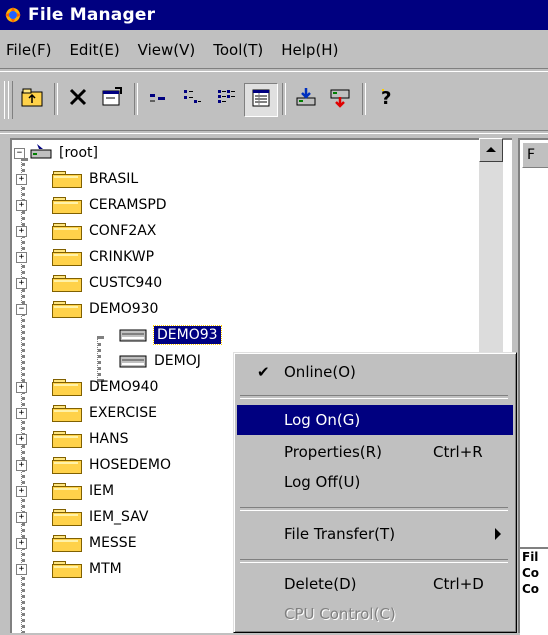 Image resolution: width=548 pixels, height=635 pixels. I want to click on download-icon, so click(306, 99).